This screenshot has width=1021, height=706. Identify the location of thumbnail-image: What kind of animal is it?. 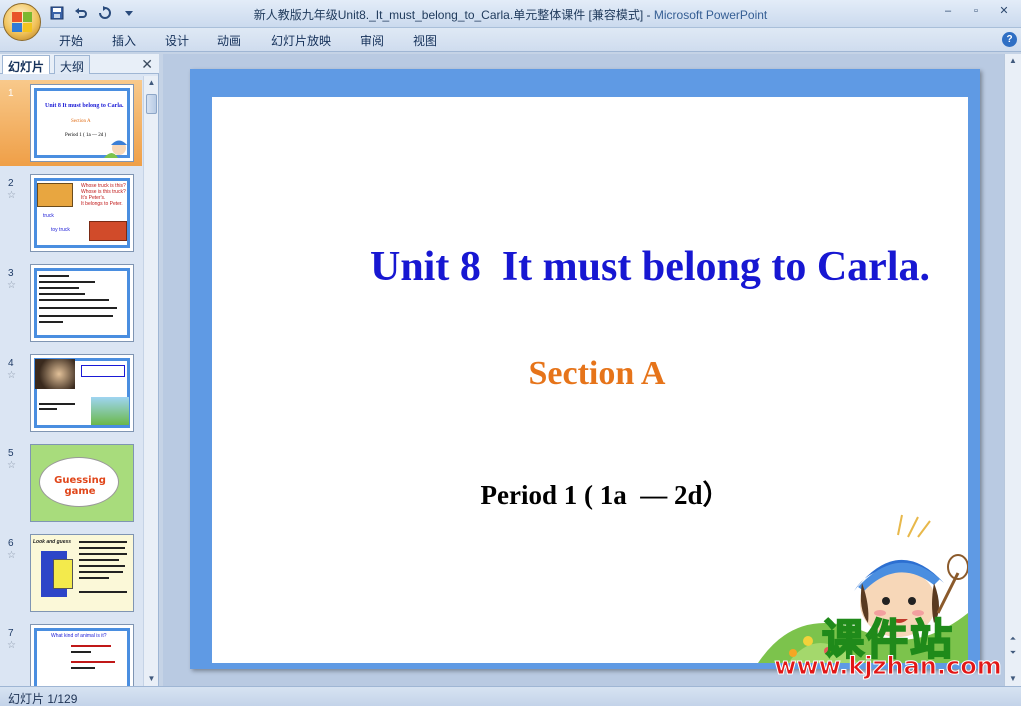
(82, 655).